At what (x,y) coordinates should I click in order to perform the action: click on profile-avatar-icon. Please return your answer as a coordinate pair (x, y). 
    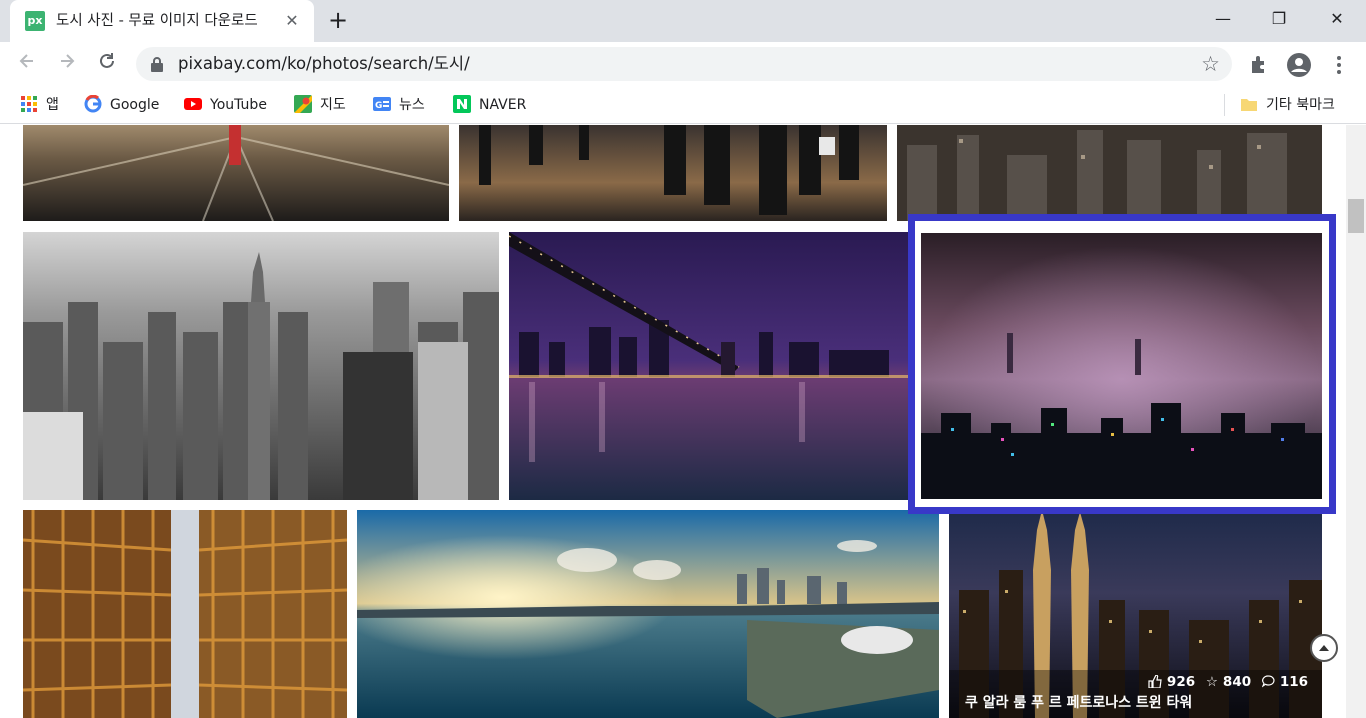
    Looking at the image, I should click on (1299, 65).